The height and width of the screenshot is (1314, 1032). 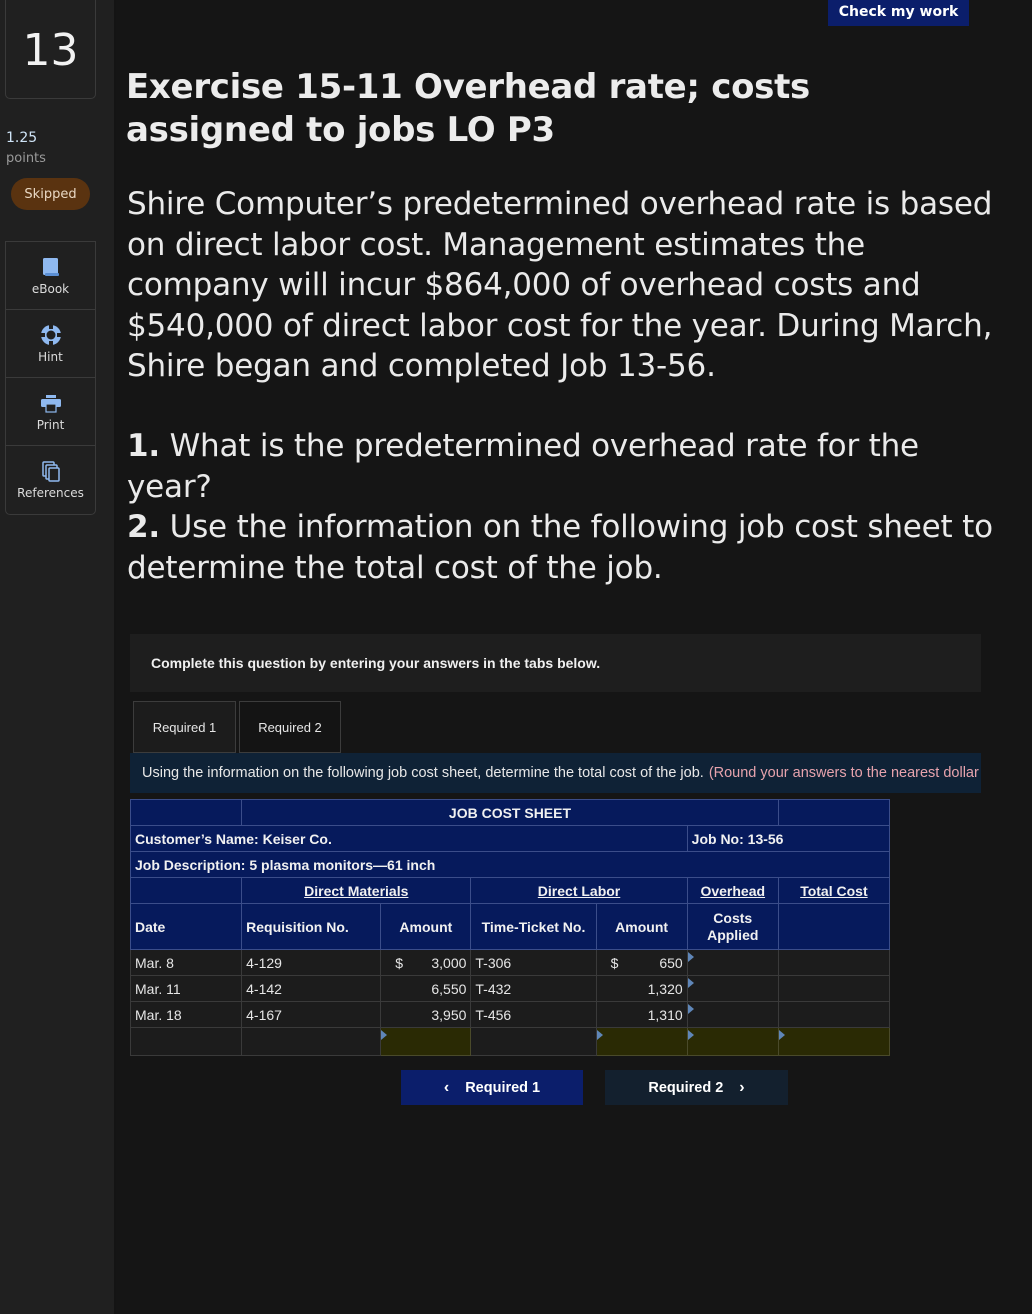 I want to click on row-dm-amount: 6,550, so click(x=449, y=988).